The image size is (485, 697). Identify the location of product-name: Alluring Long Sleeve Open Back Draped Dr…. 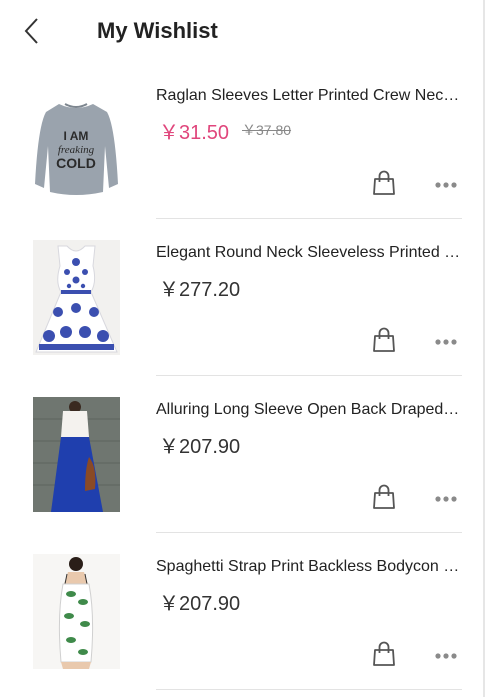
(309, 410).